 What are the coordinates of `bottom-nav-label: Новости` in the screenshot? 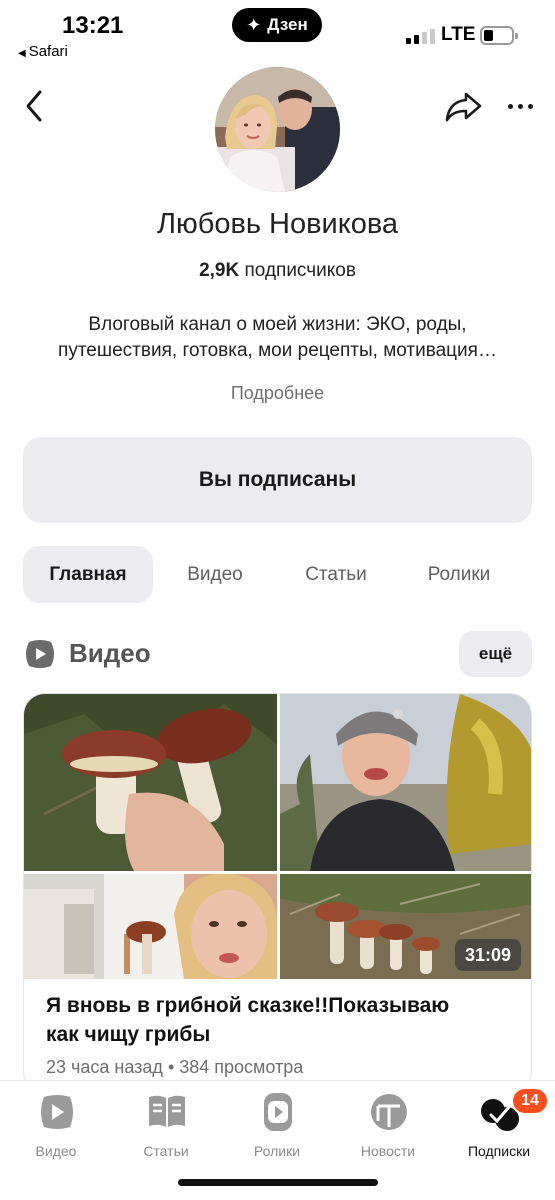 It's located at (388, 1151).